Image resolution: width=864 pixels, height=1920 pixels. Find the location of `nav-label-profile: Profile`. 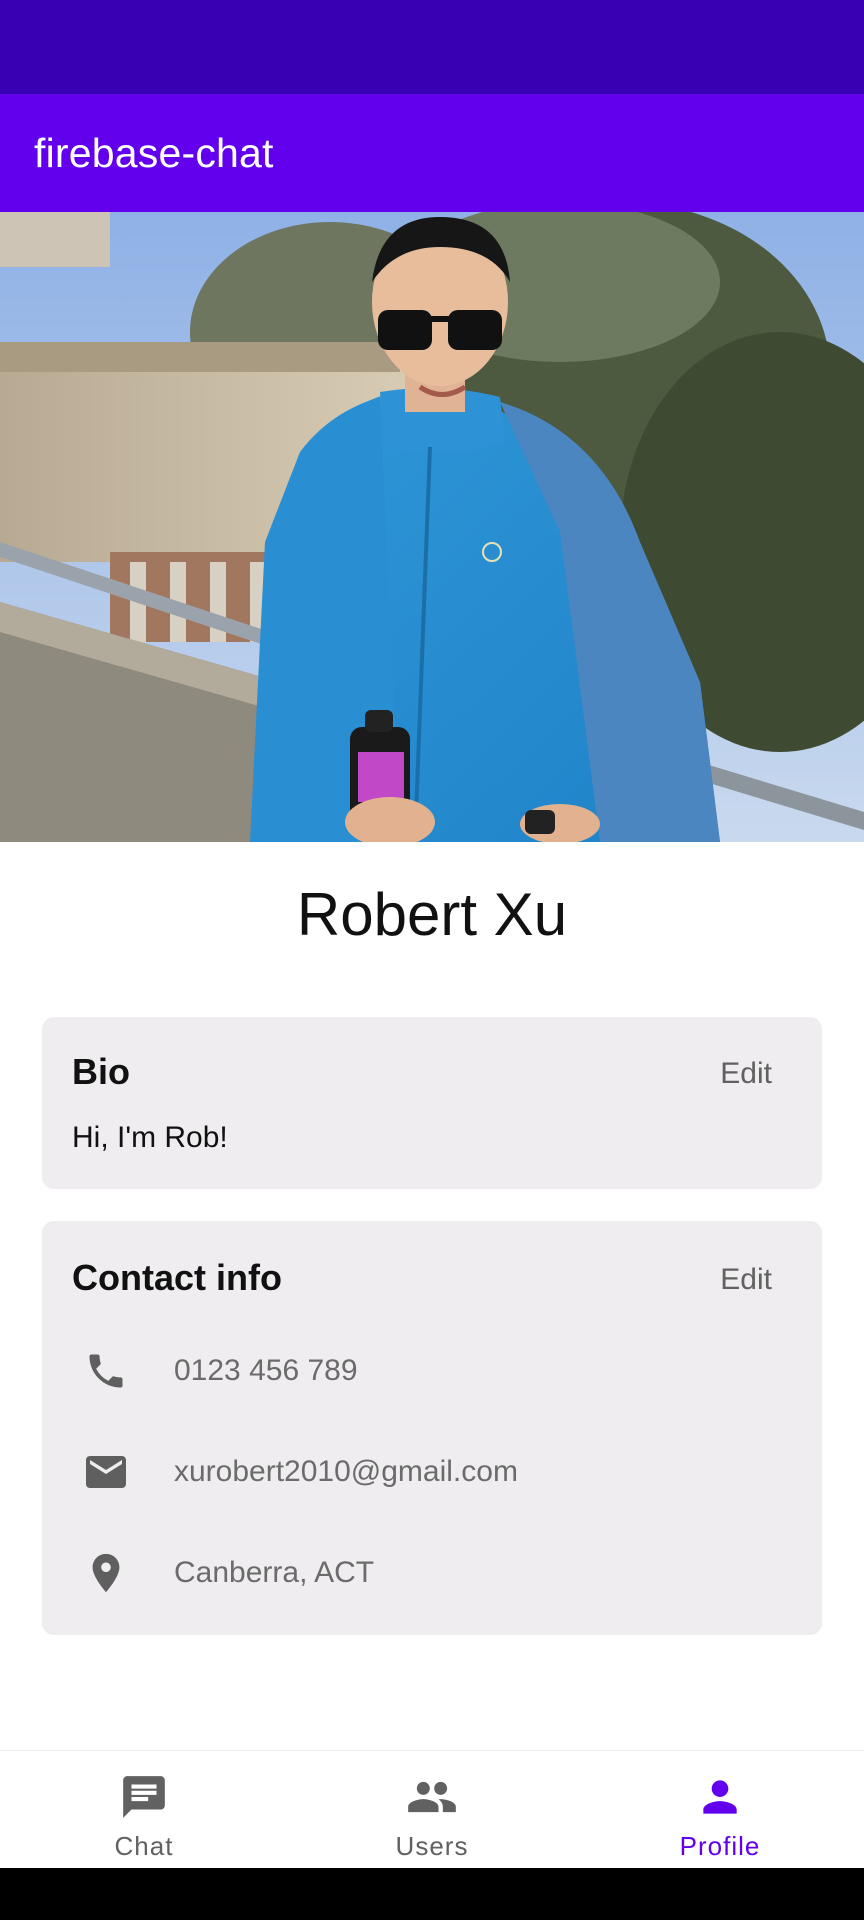

nav-label-profile: Profile is located at coordinates (720, 1846).